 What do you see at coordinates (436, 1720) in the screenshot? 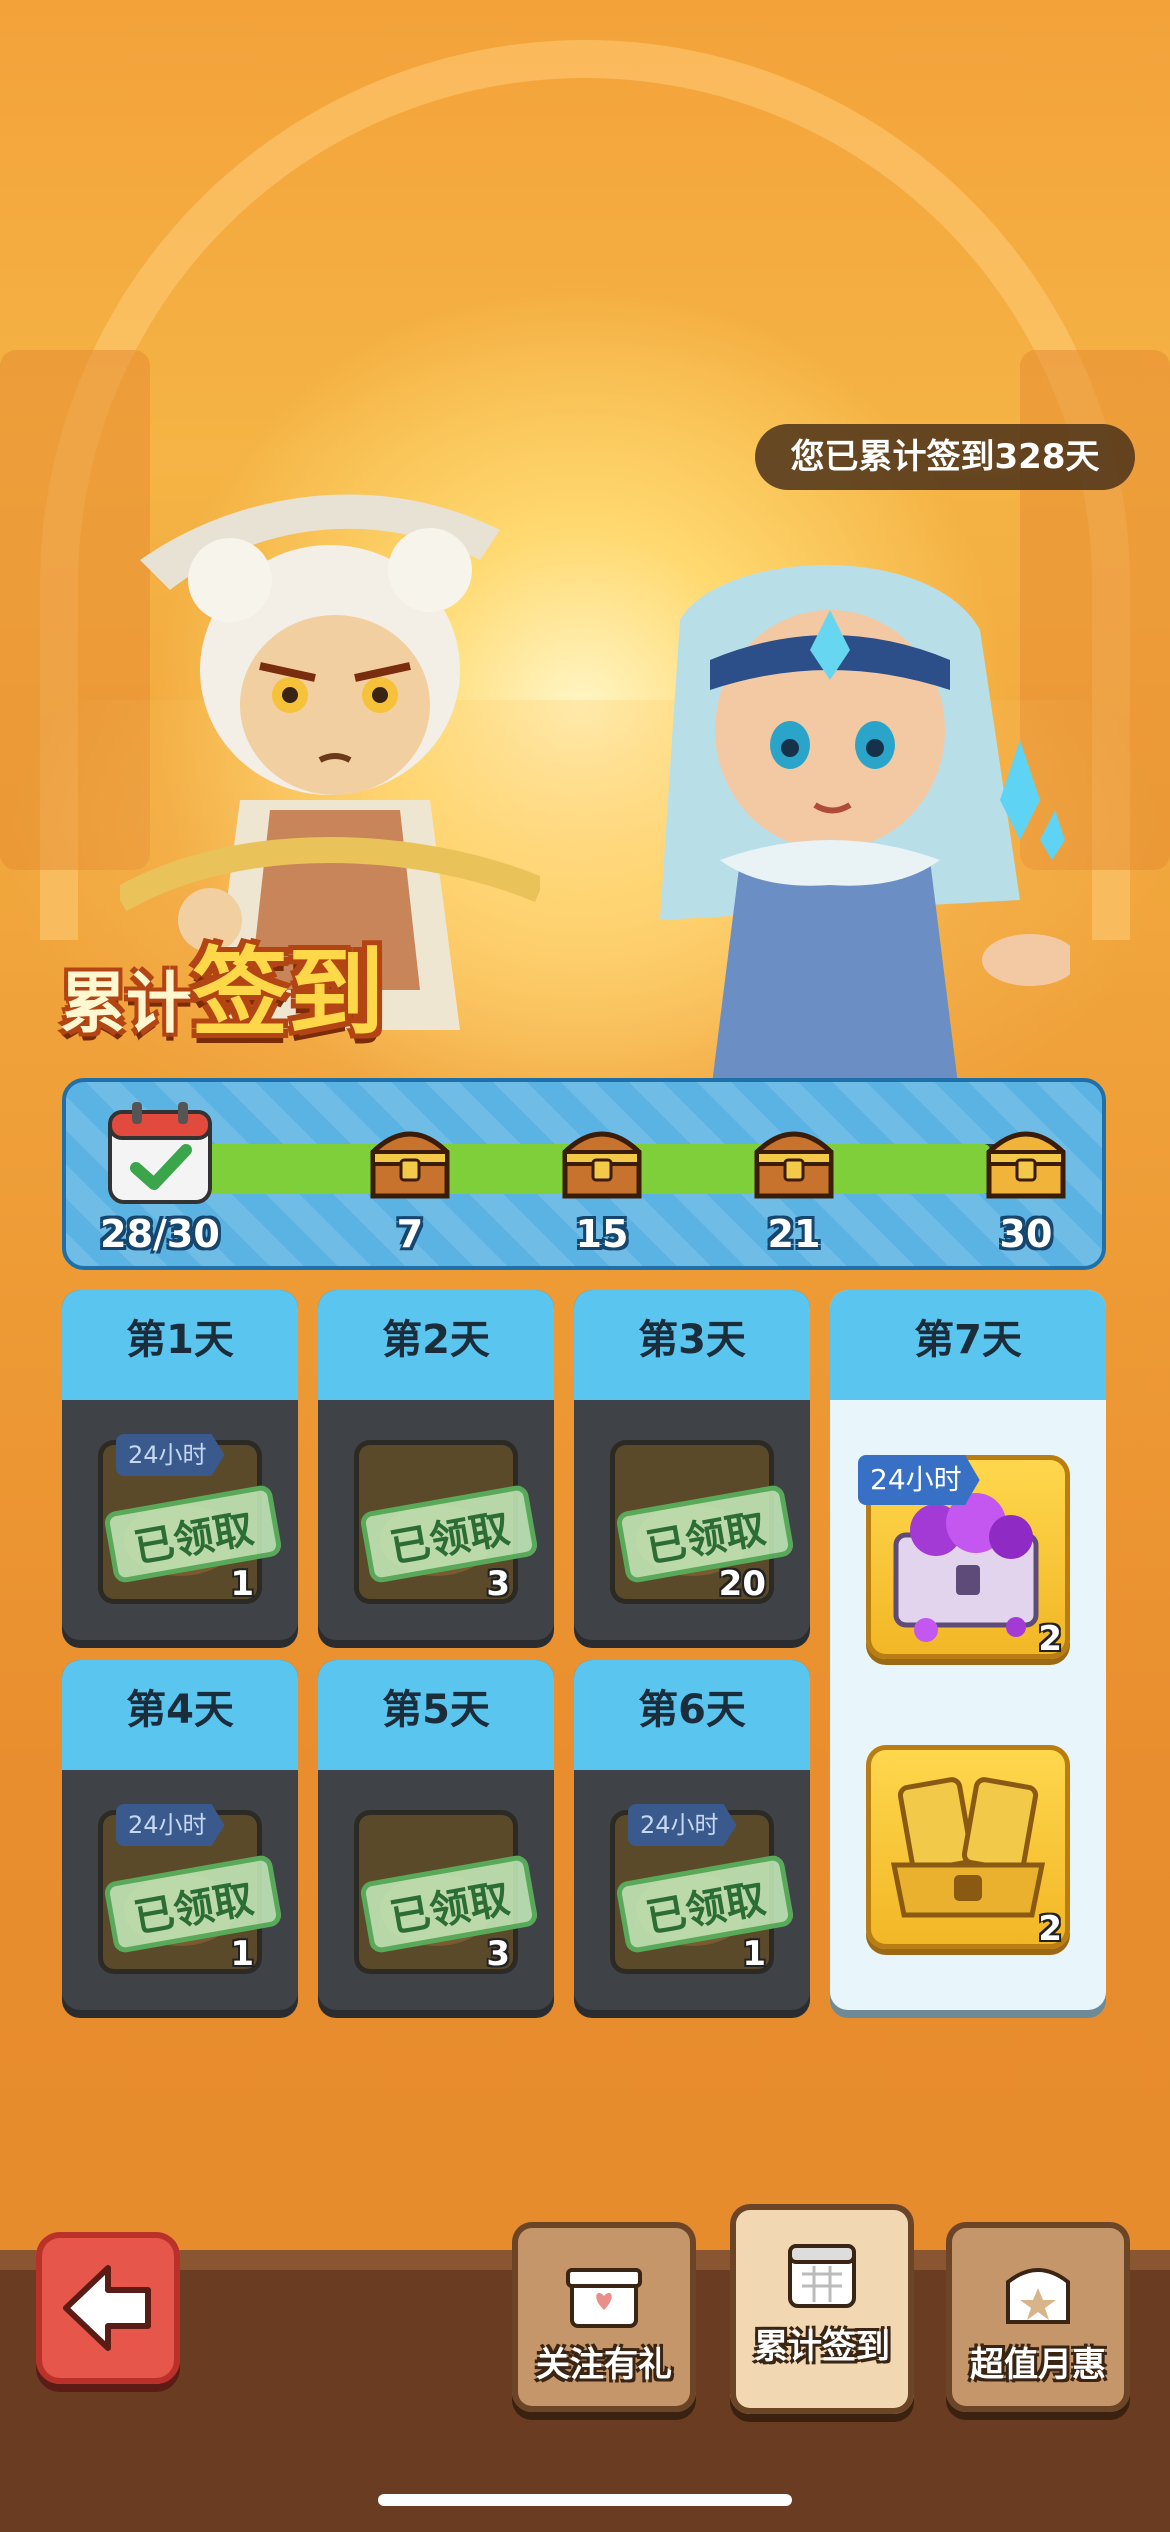
I see `day-label: 第5天` at bounding box center [436, 1720].